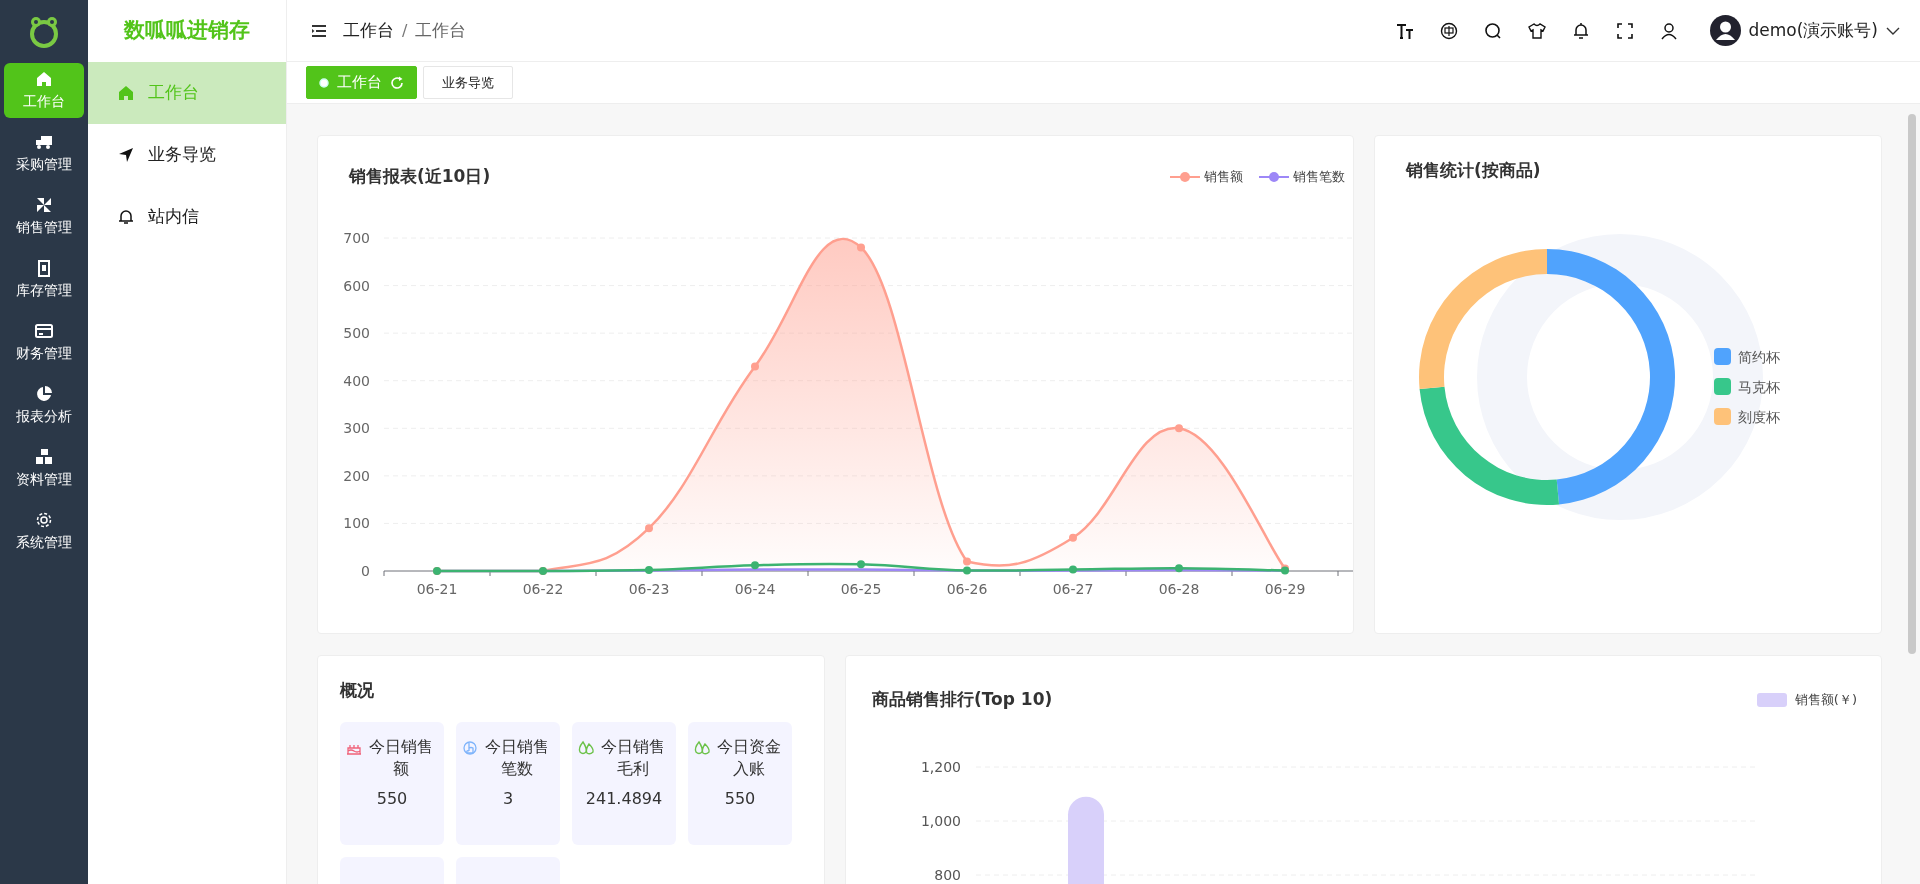 The image size is (1920, 884). What do you see at coordinates (962, 700) in the screenshot?
I see `card-title: 商品销售排行(Top 10)` at bounding box center [962, 700].